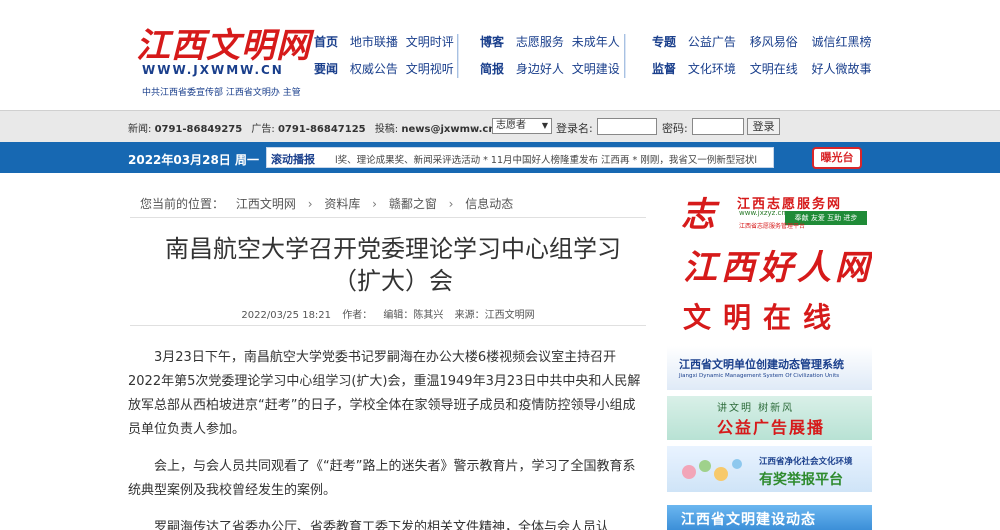  Describe the element at coordinates (763, 126) in the screenshot. I see `login-button: 登录` at that location.